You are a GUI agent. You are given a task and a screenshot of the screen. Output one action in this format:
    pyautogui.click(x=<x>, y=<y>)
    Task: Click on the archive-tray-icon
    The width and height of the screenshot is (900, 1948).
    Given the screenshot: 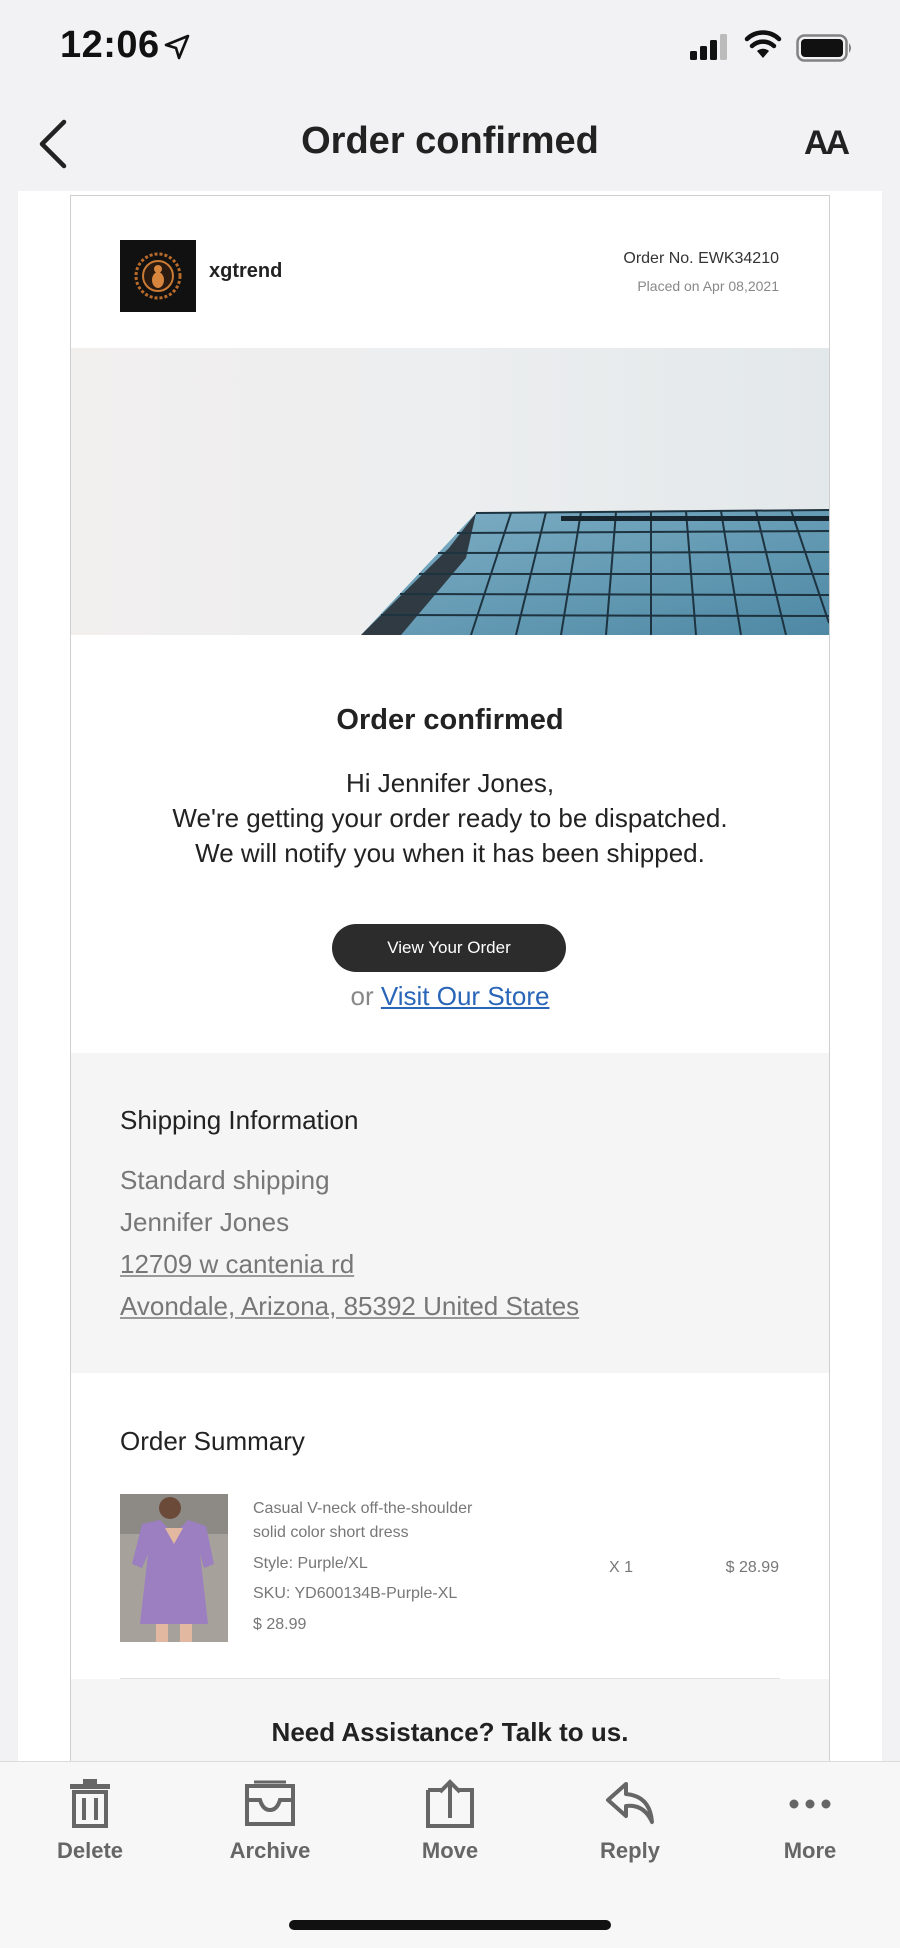 What is the action you would take?
    pyautogui.click(x=270, y=1803)
    